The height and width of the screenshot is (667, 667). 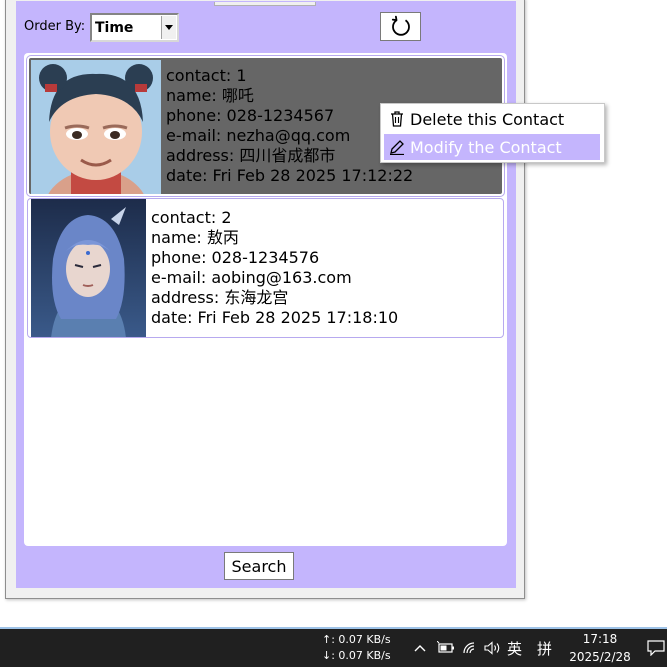 What do you see at coordinates (114, 28) in the screenshot?
I see `order-by-value: Time` at bounding box center [114, 28].